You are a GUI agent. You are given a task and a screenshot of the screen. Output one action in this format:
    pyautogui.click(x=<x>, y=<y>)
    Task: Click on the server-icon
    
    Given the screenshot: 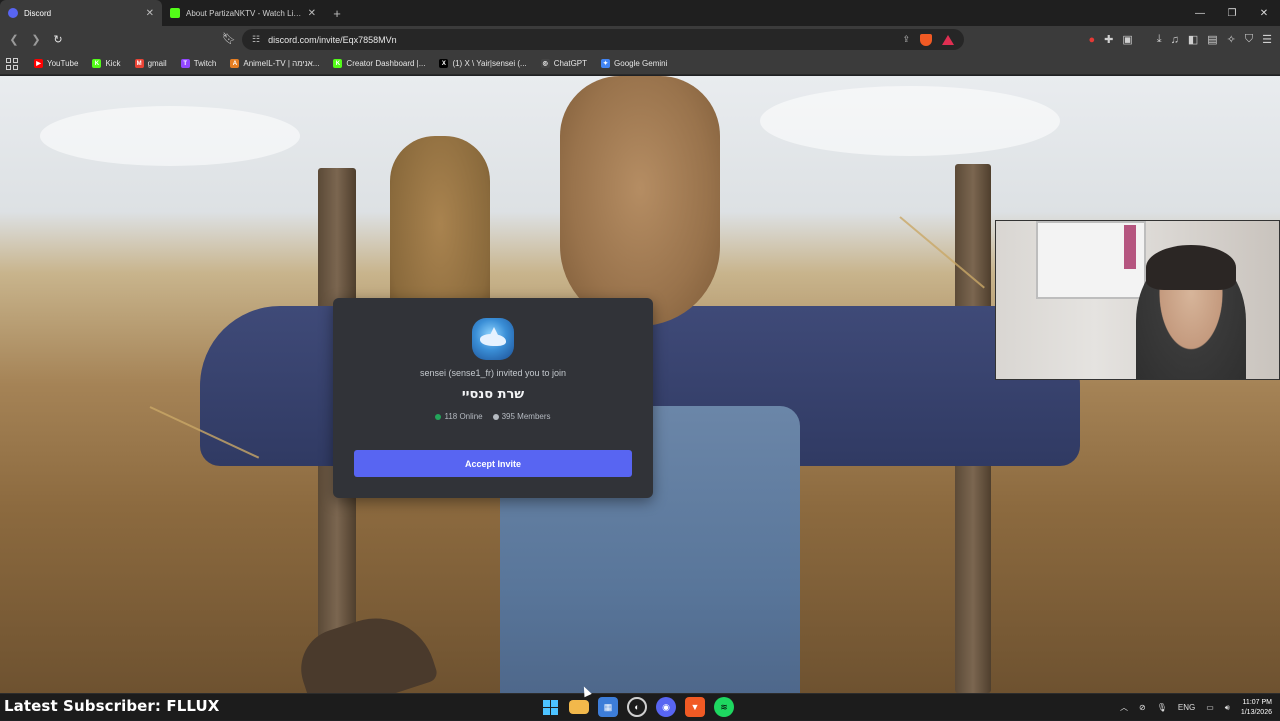 What is the action you would take?
    pyautogui.click(x=493, y=339)
    